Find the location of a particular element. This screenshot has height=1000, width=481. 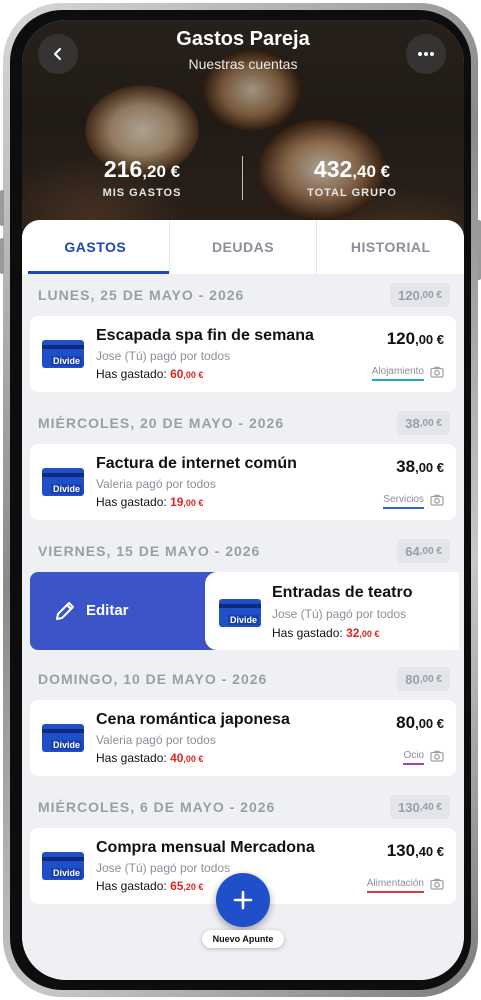

spent-int: 65 is located at coordinates (177, 886).